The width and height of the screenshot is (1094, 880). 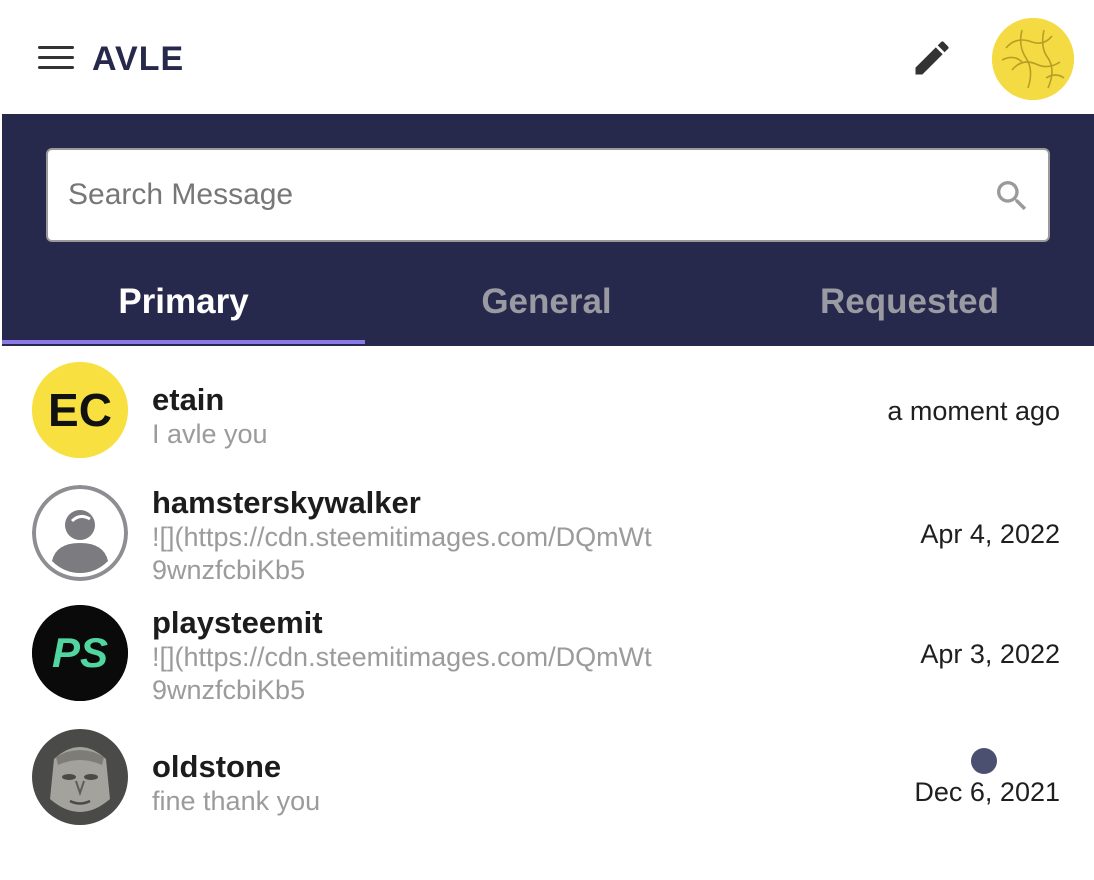 I want to click on conversation-item: oldstone fine thank you Dec 6, 2021, so click(x=547, y=784).